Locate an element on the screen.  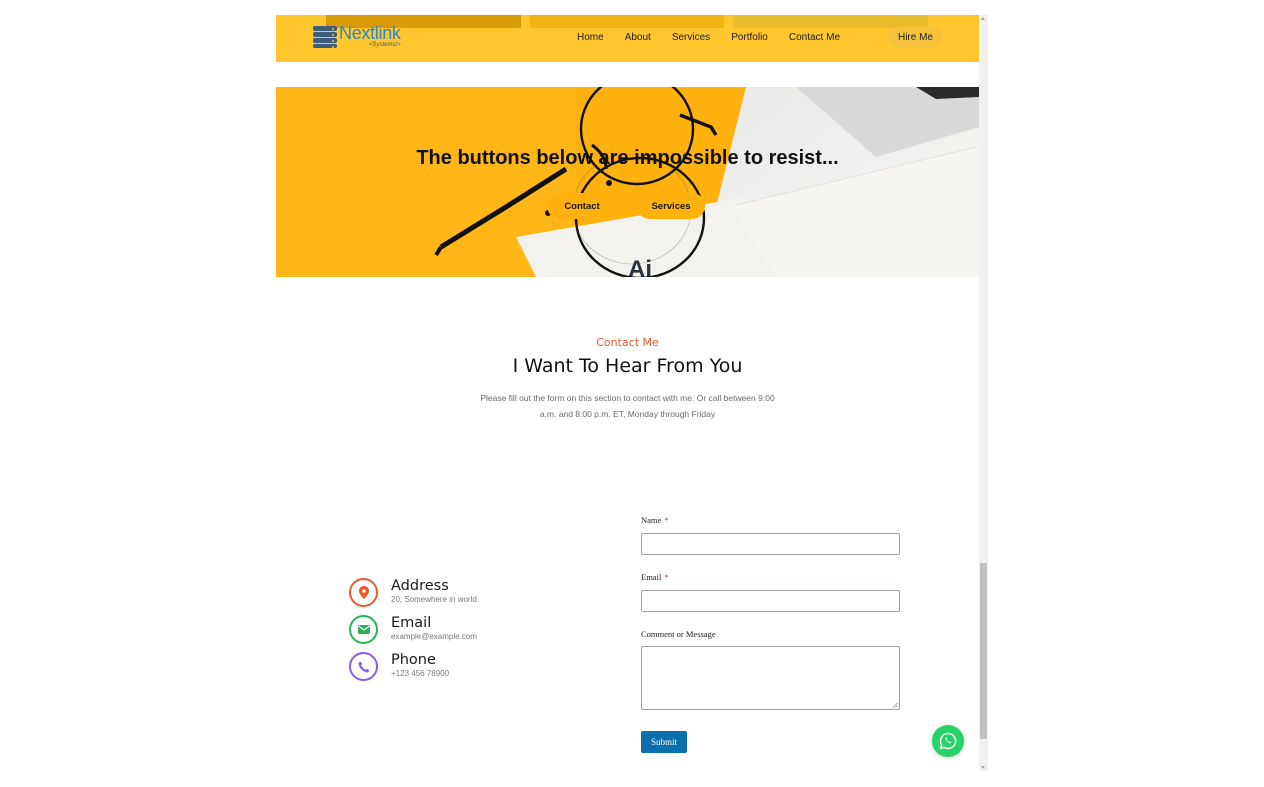
hero-services-button: Services is located at coordinates (671, 206).